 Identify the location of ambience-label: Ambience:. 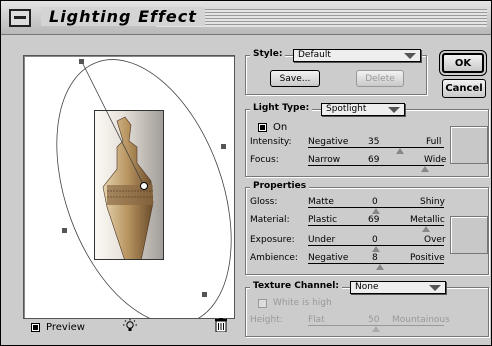
(274, 258).